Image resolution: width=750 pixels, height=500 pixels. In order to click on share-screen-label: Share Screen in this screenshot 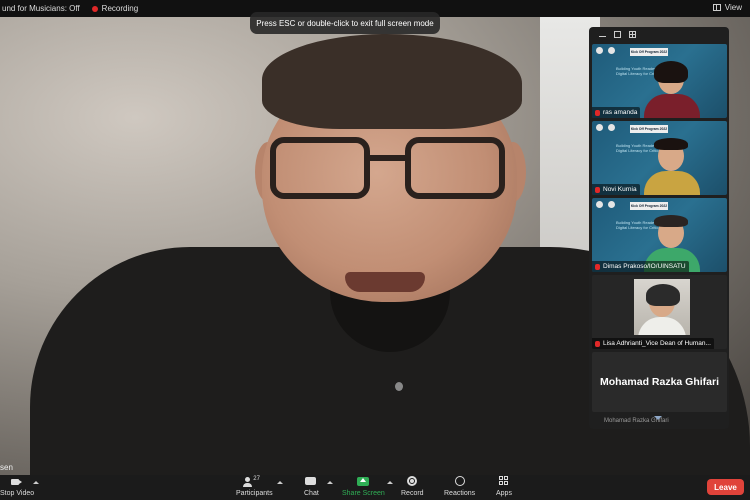, I will do `click(363, 493)`.